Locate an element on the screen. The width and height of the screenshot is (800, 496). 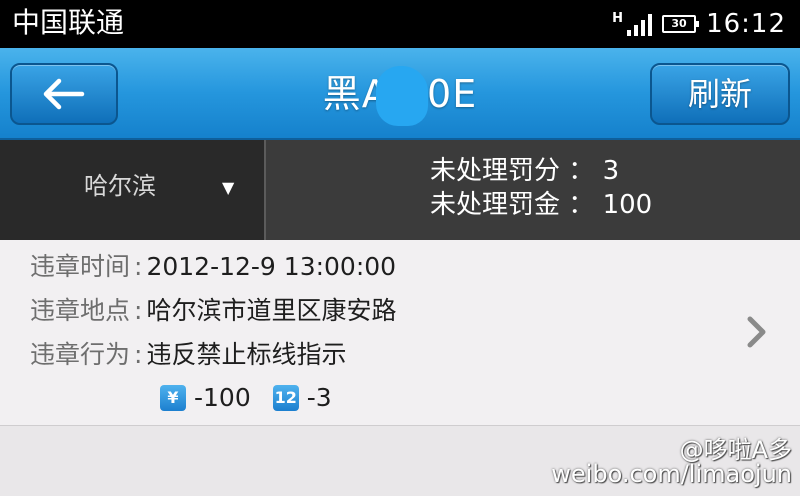
fine-amount: -100 is located at coordinates (222, 397).